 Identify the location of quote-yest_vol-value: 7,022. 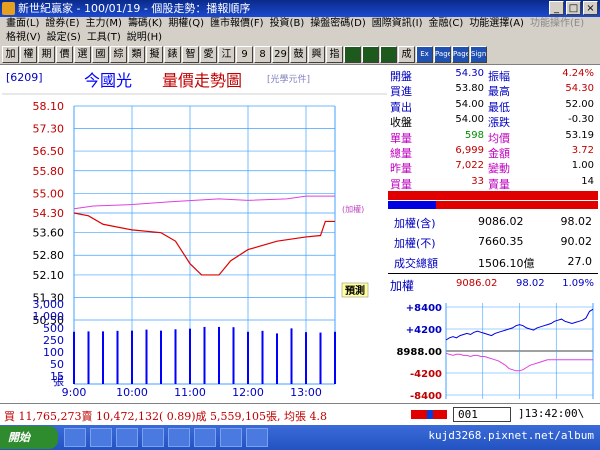
(469, 166).